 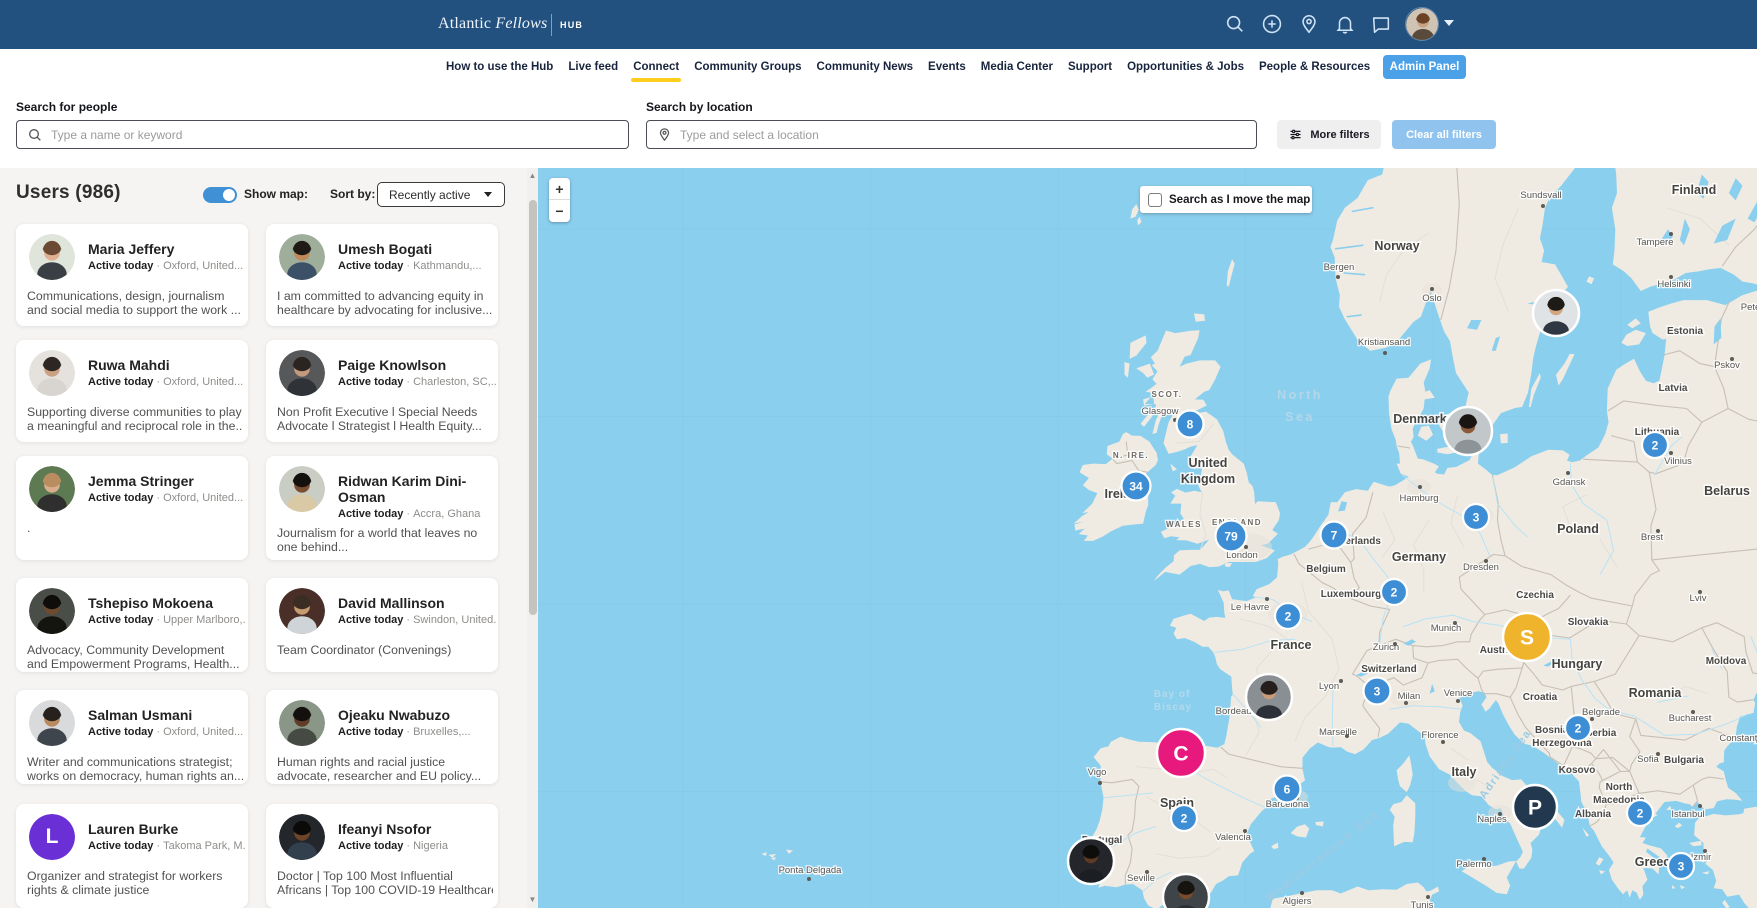 I want to click on svg-text: Estonia, so click(x=1685, y=331).